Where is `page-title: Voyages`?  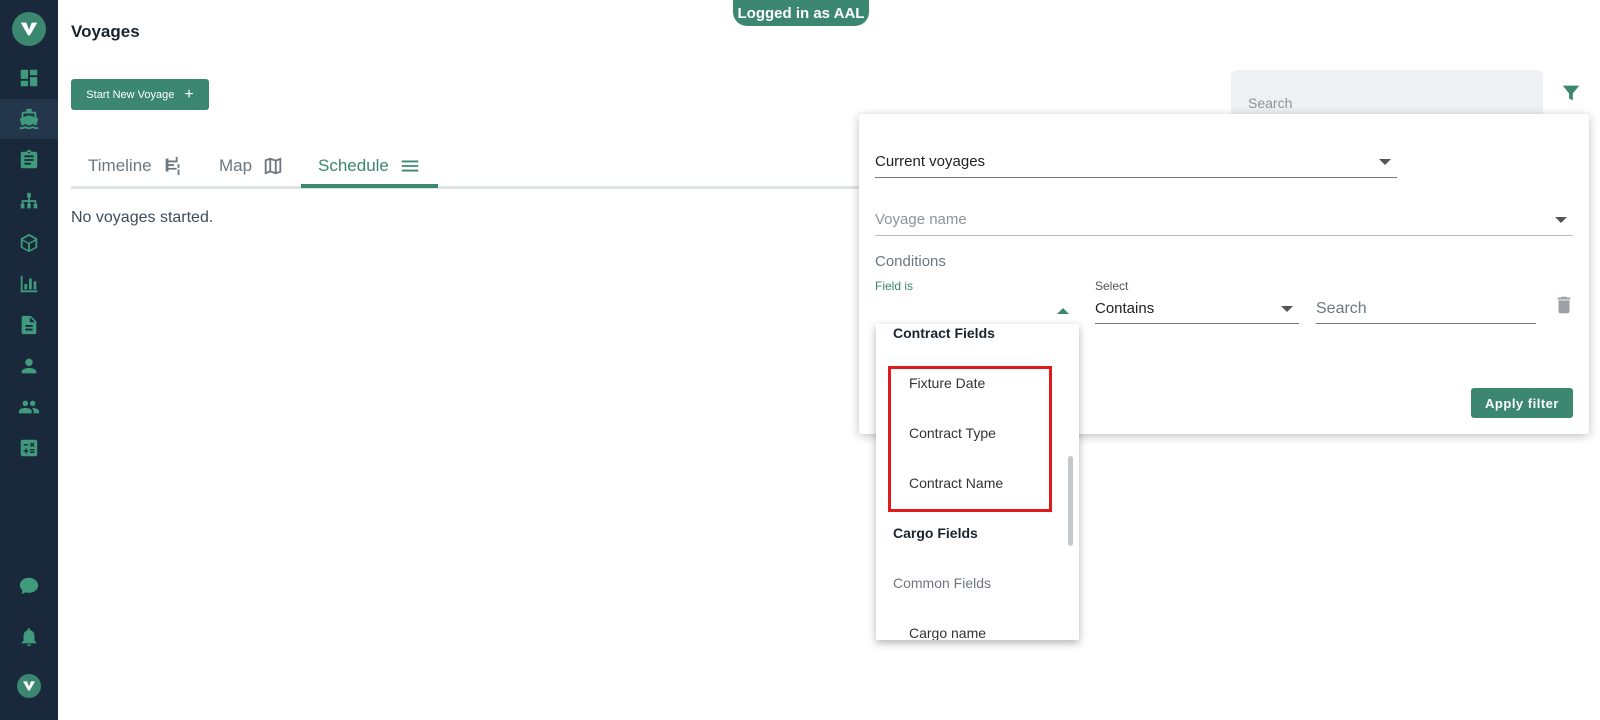
page-title: Voyages is located at coordinates (105, 31).